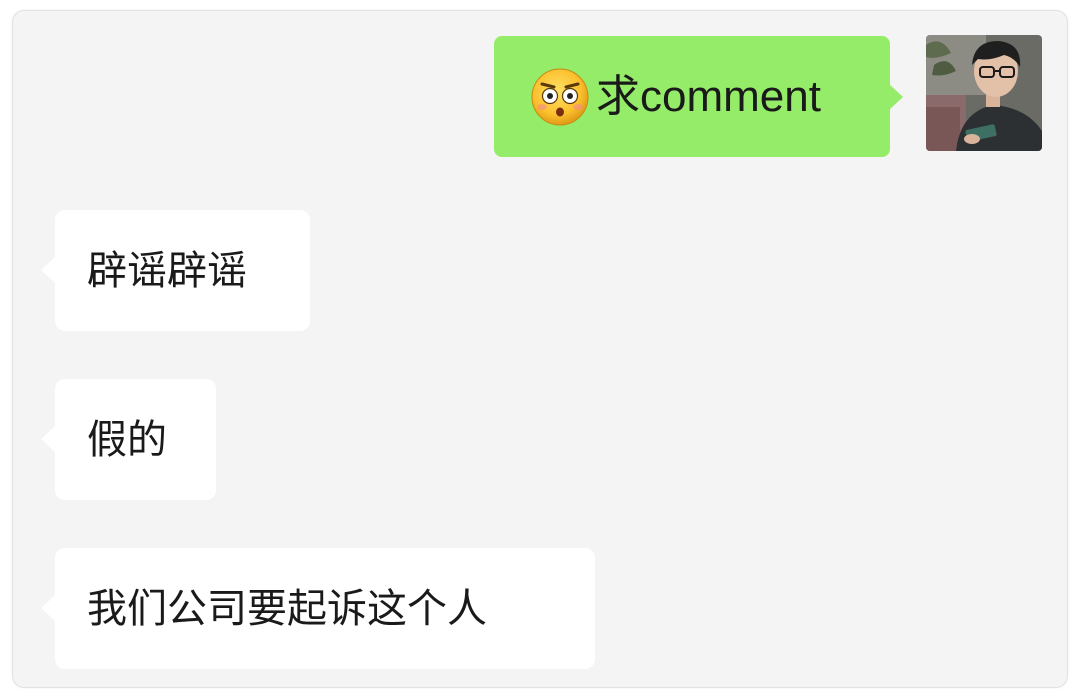 The height and width of the screenshot is (699, 1080). What do you see at coordinates (167, 270) in the screenshot?
I see `message-text: 辟谣辟谣` at bounding box center [167, 270].